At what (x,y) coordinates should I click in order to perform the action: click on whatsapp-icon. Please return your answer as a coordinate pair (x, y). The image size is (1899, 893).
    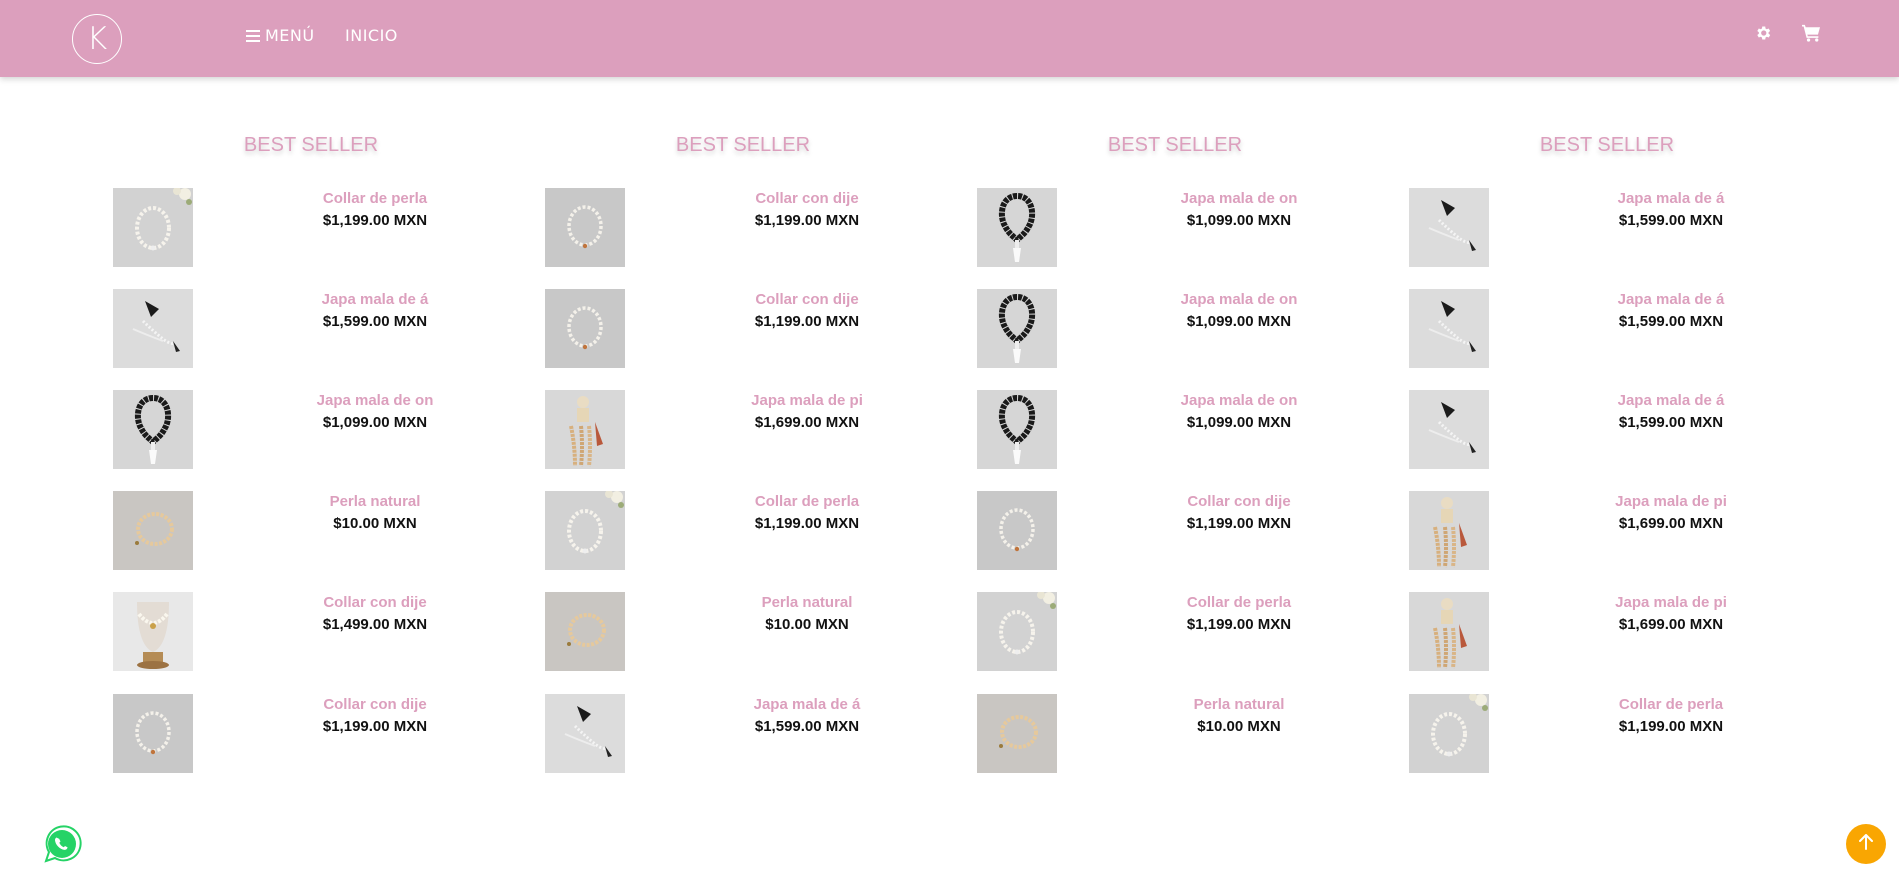
    Looking at the image, I should click on (62, 845).